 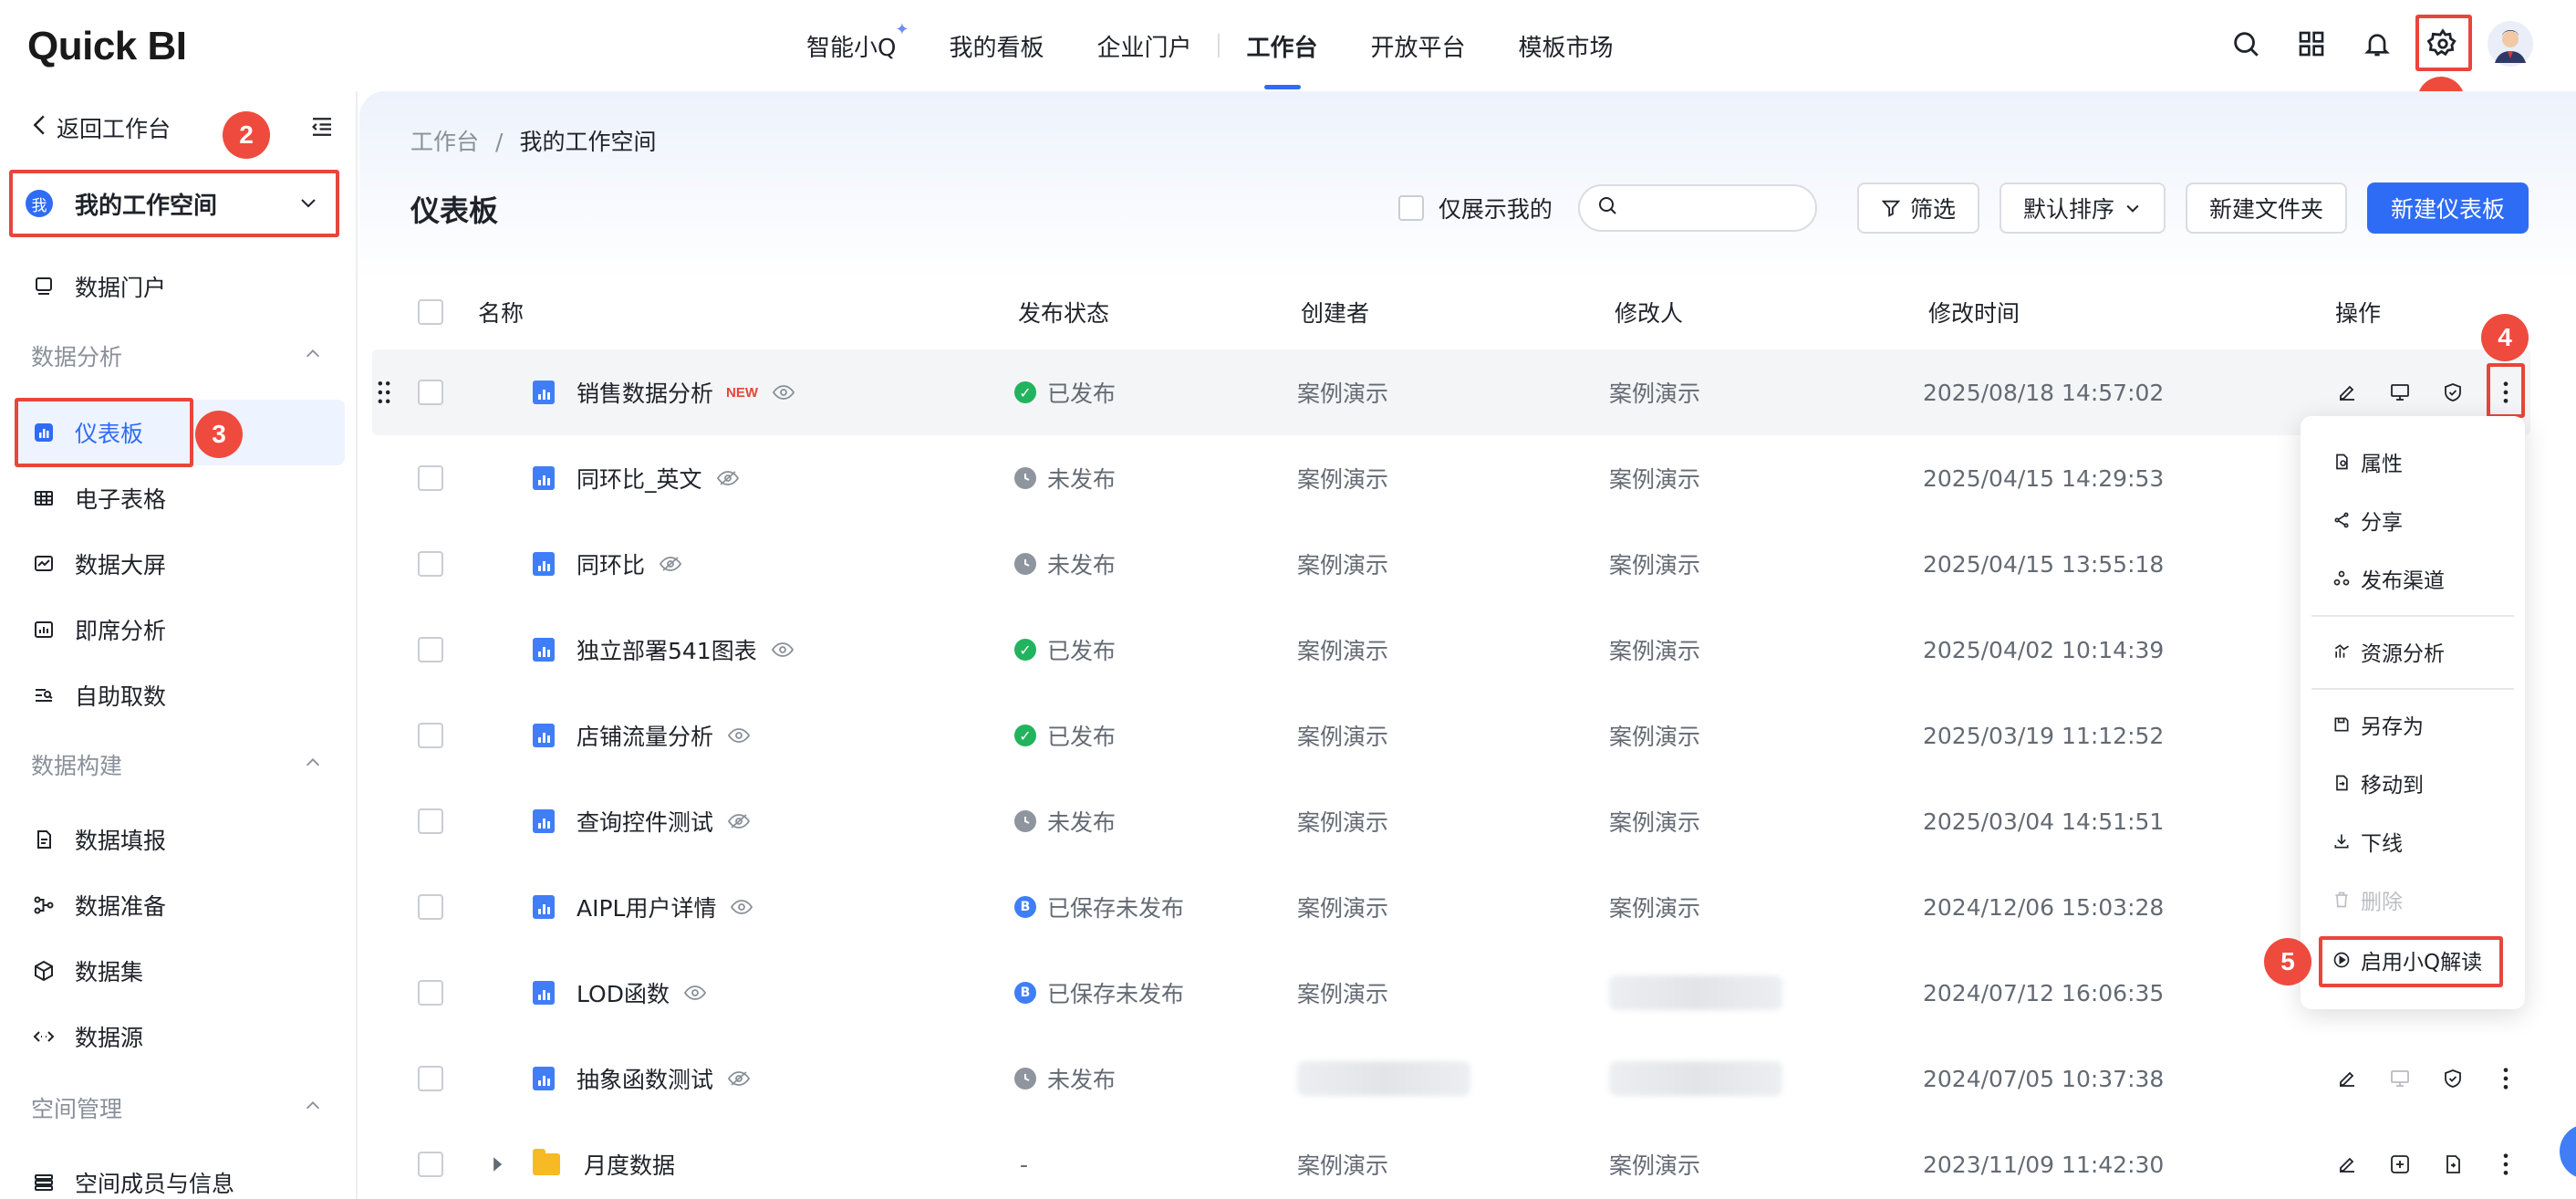 What do you see at coordinates (2413, 461) in the screenshot?
I see `menu-item-properties: 属性` at bounding box center [2413, 461].